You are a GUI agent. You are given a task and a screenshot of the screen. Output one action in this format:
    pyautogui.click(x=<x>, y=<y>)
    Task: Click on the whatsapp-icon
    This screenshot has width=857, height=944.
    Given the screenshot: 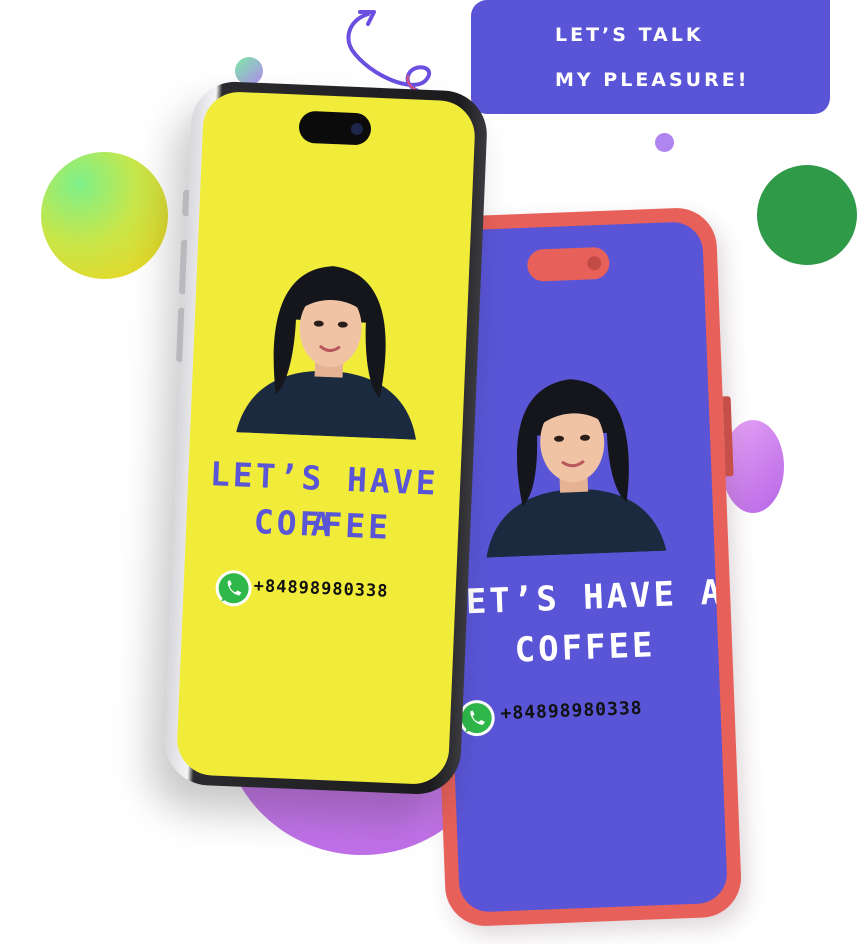 What is the action you would take?
    pyautogui.click(x=234, y=588)
    